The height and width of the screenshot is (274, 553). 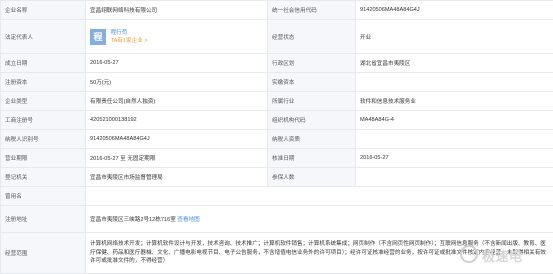 What do you see at coordinates (43, 120) in the screenshot?
I see `label-registration-no: 工商注册号` at bounding box center [43, 120].